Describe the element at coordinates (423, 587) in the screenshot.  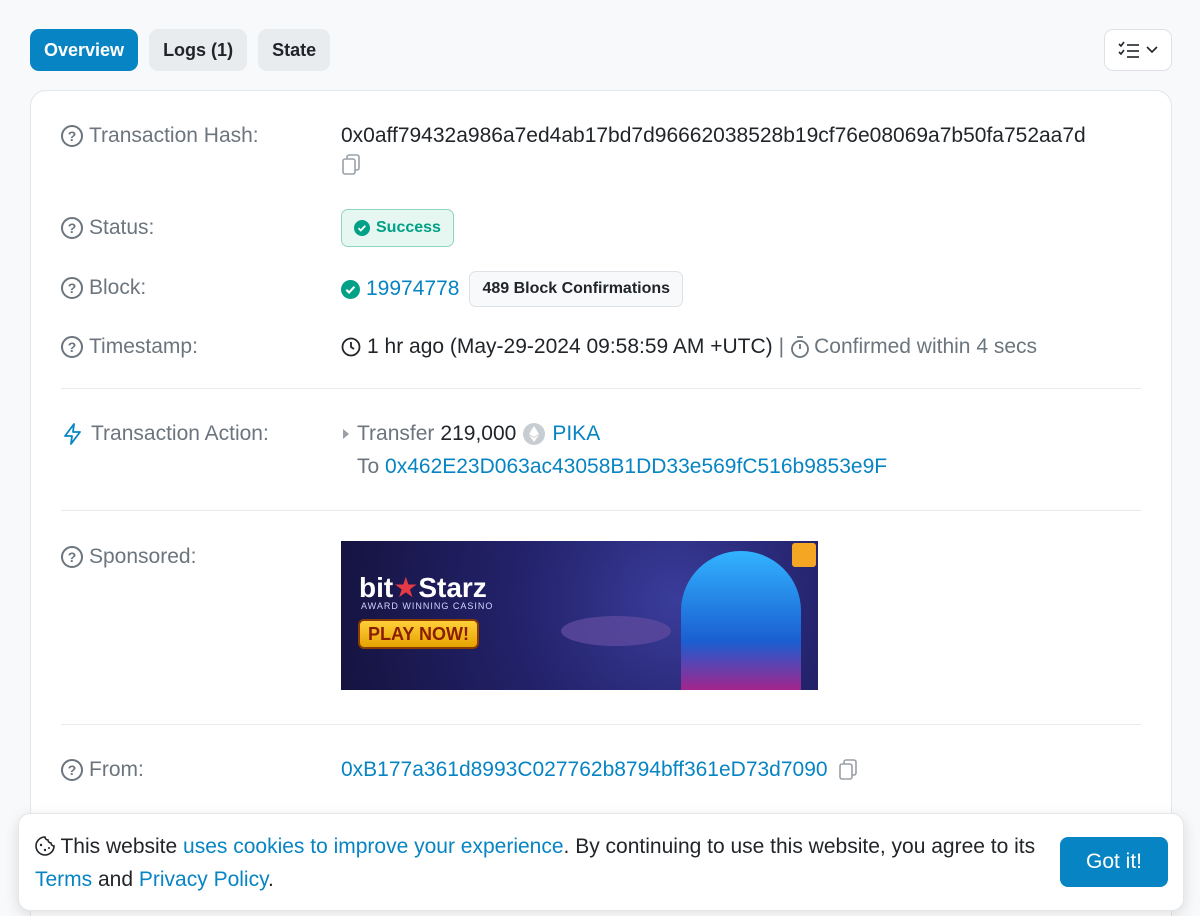
I see `ad-brand: bit★Starz` at that location.